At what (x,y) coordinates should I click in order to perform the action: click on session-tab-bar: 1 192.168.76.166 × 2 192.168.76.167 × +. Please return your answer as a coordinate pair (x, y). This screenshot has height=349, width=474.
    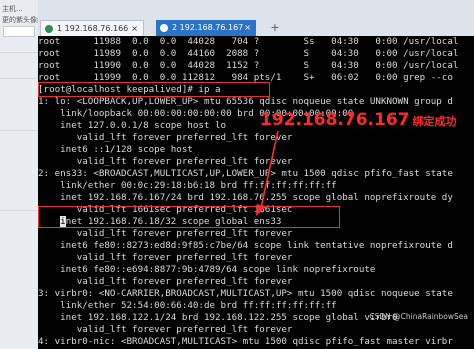
    Looking at the image, I should click on (256, 18).